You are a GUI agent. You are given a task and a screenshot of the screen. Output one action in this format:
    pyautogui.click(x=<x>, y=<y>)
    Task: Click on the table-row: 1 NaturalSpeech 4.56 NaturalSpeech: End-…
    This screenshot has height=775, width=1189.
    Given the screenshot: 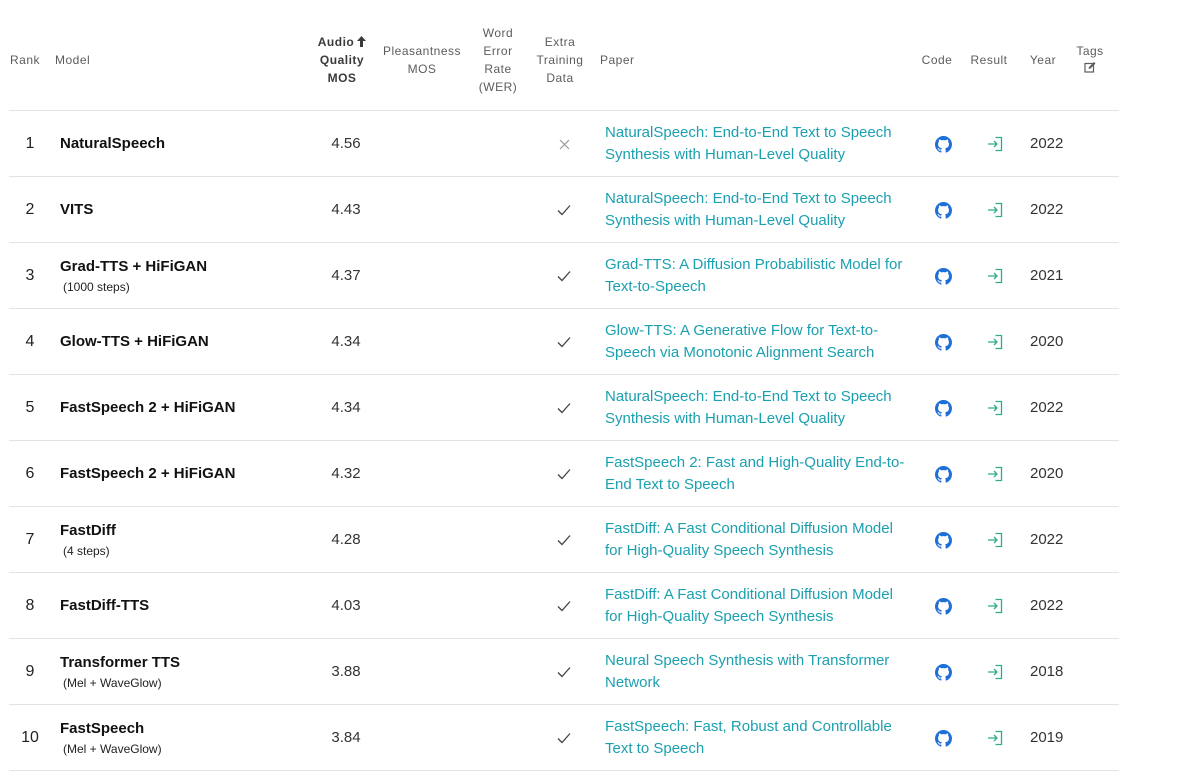 What is the action you would take?
    pyautogui.click(x=564, y=144)
    